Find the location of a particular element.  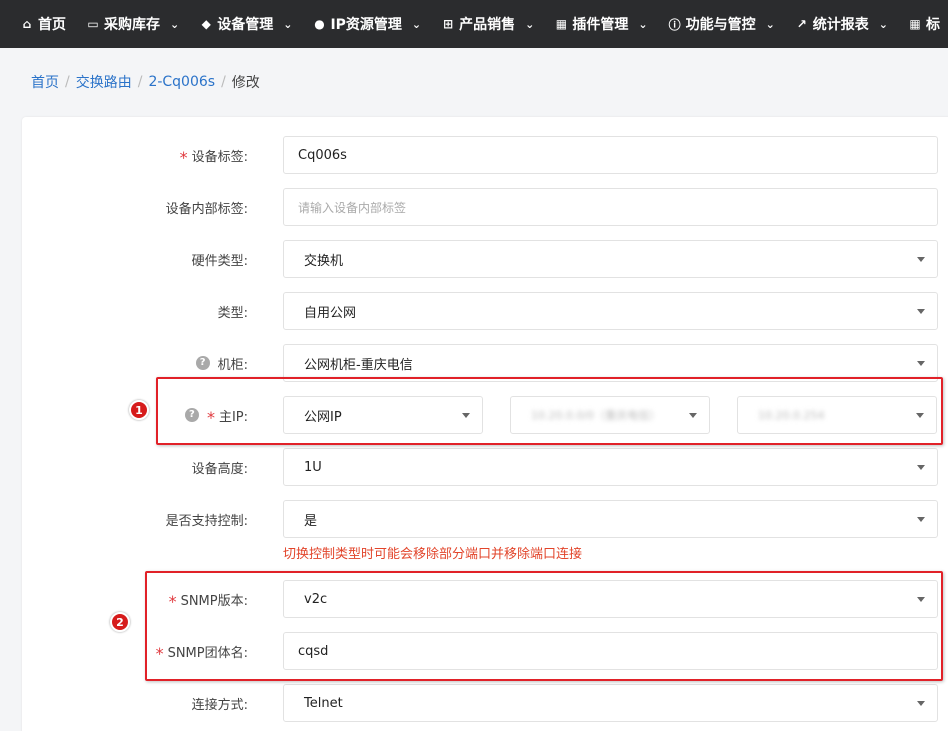

height-label: 设备高度: is located at coordinates (220, 467).